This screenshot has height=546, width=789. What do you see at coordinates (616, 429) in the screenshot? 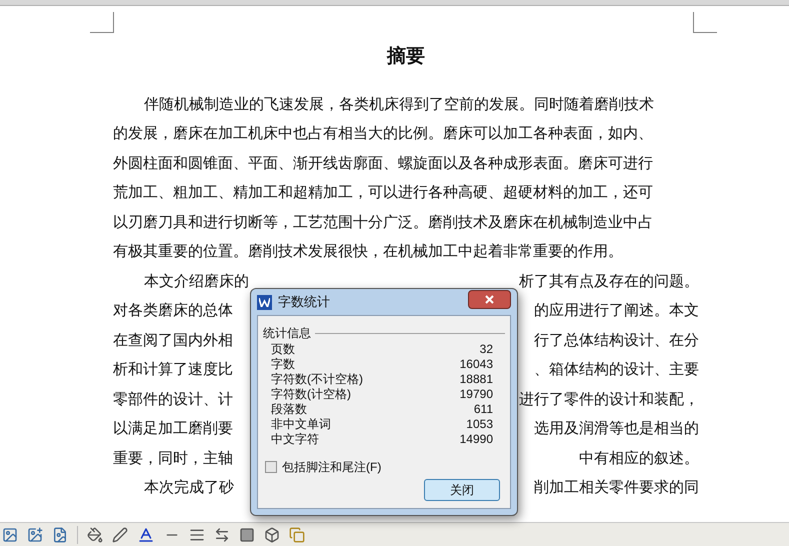
I see `paragraph-line: 选用及润滑等也是相当的` at bounding box center [616, 429].